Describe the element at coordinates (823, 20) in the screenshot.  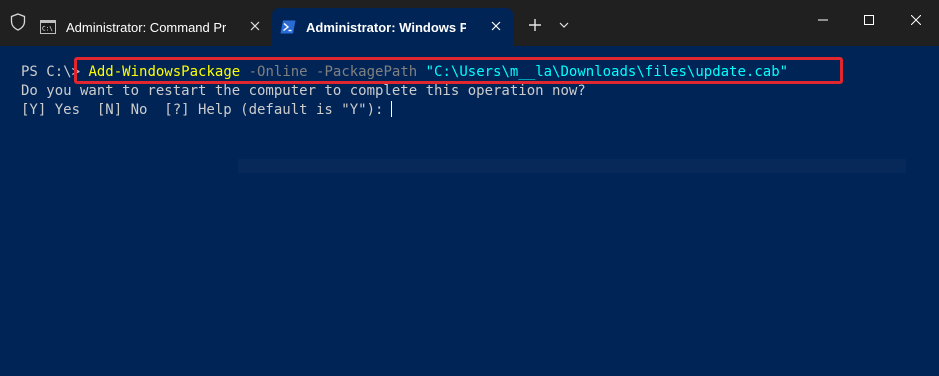
I see `minimize-icon` at that location.